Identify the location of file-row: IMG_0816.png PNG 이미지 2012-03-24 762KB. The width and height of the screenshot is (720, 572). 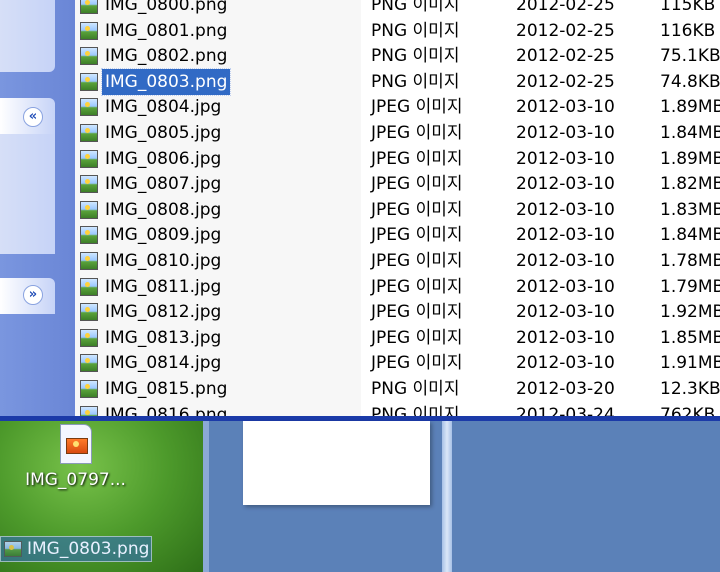
(397, 409).